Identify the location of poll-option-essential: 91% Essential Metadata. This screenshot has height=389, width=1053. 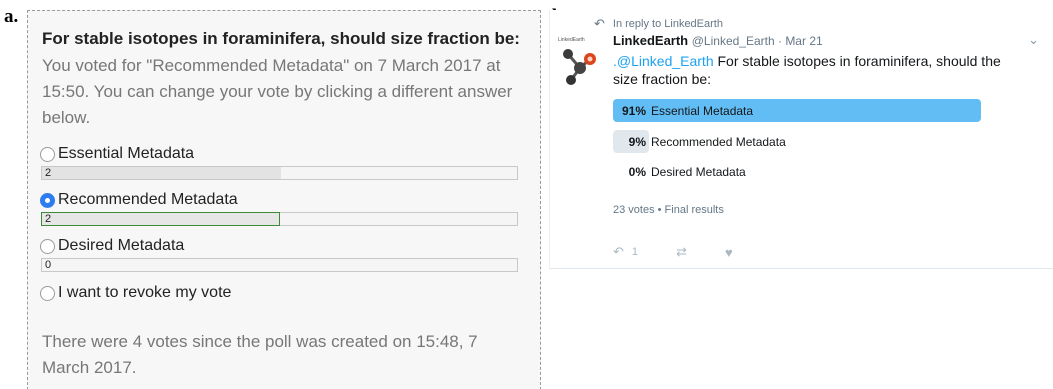
(815, 110).